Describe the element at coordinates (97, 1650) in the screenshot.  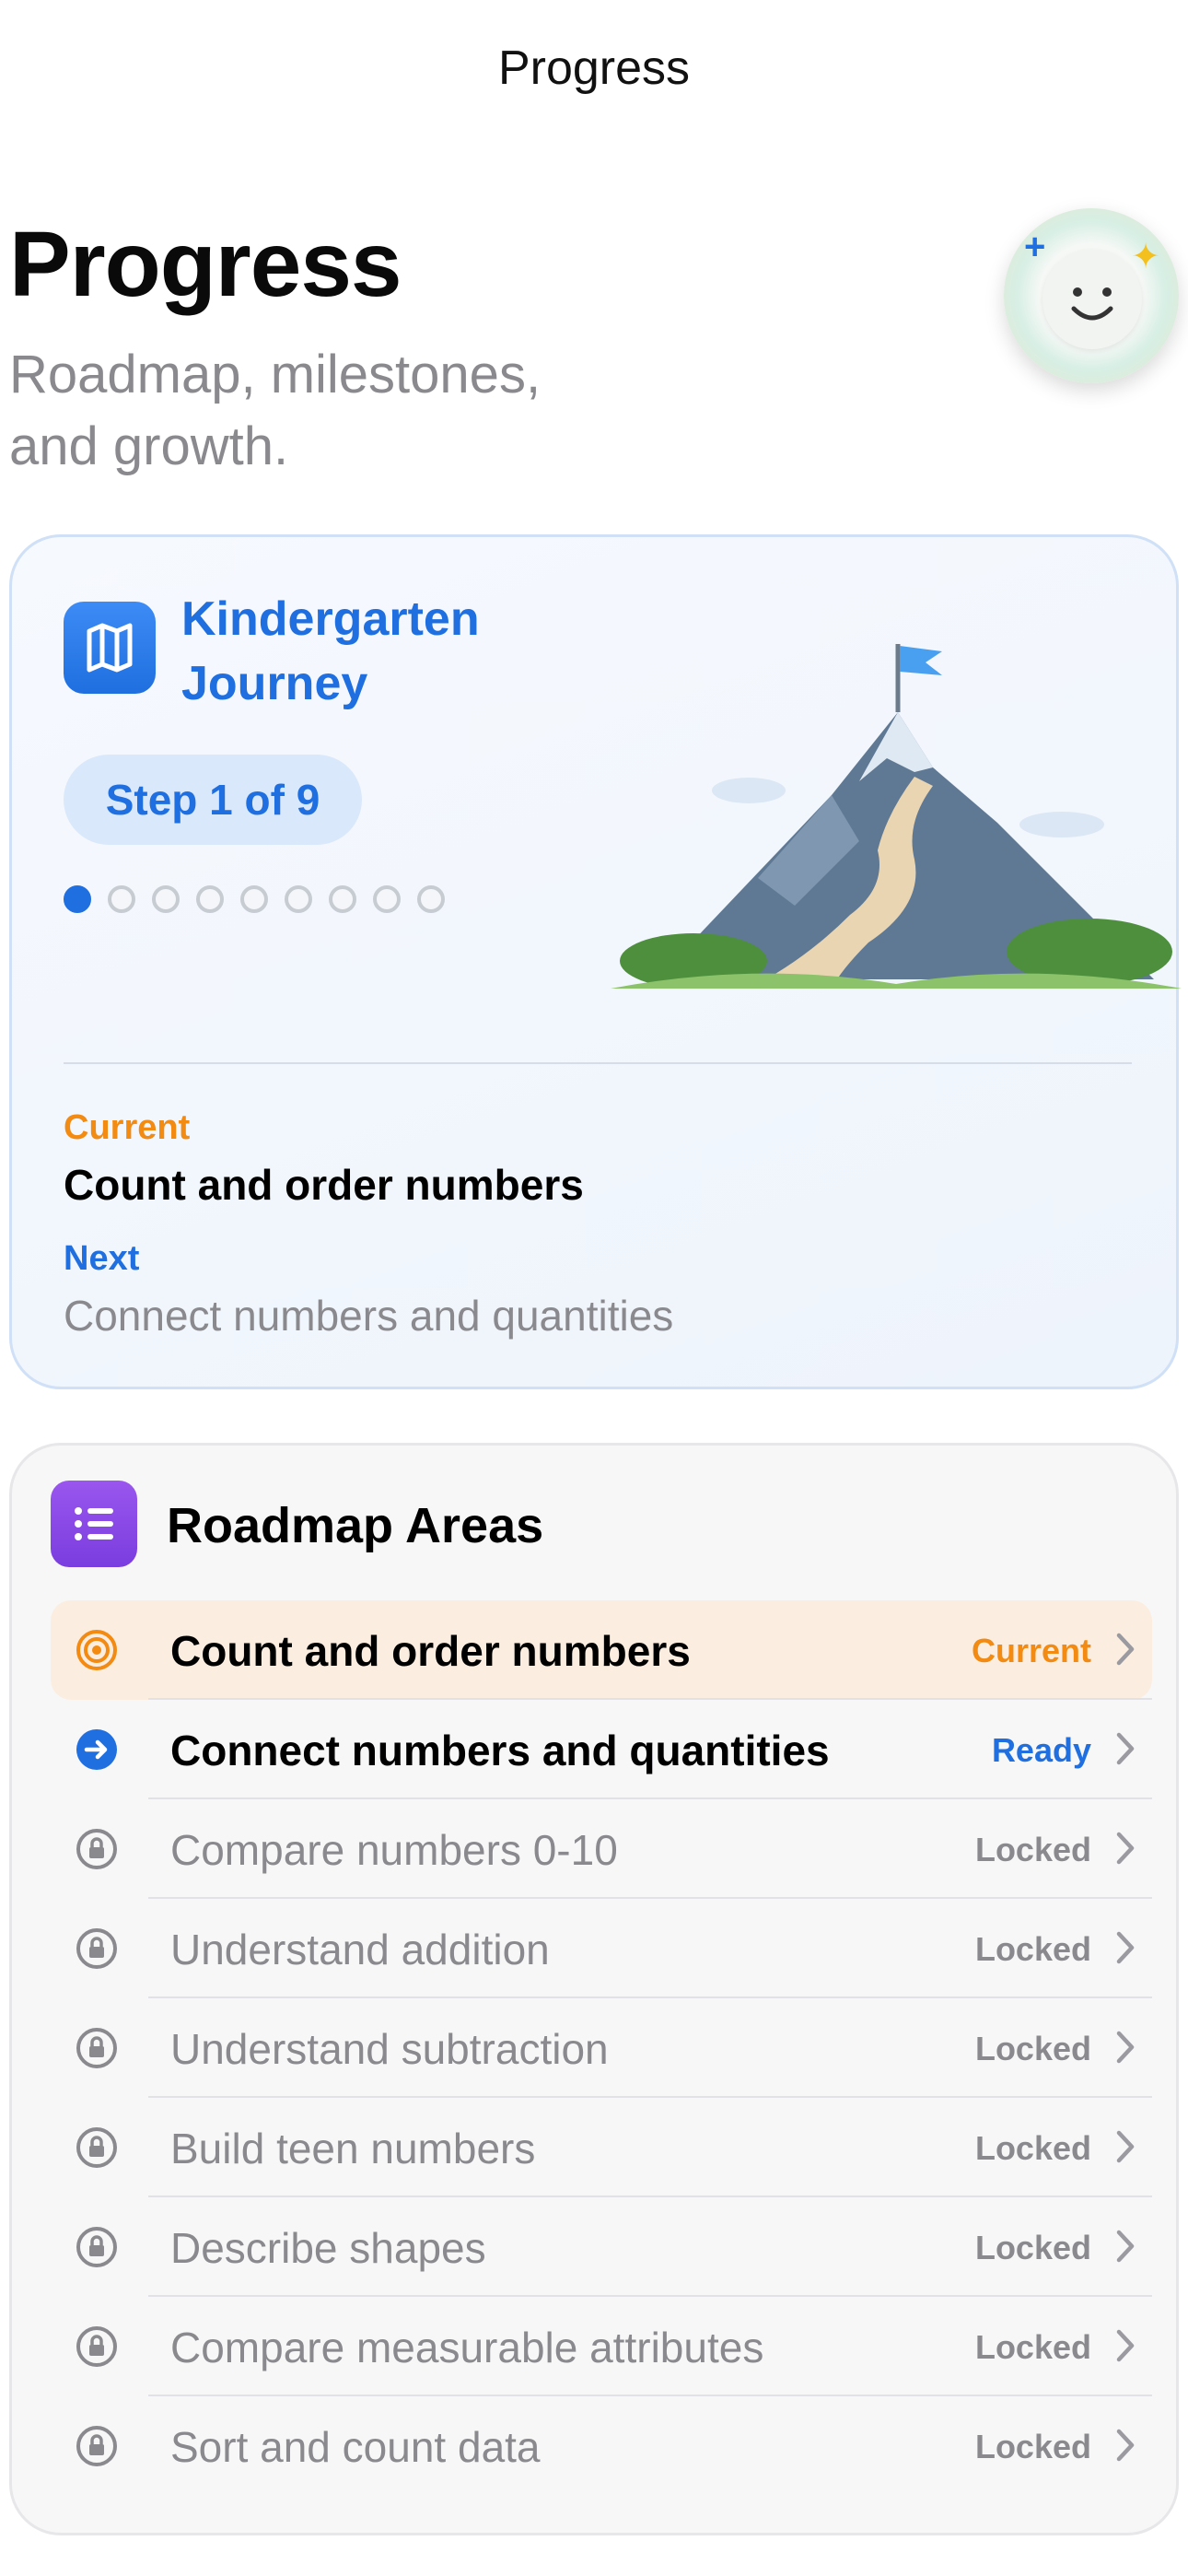
I see `target-icon` at that location.